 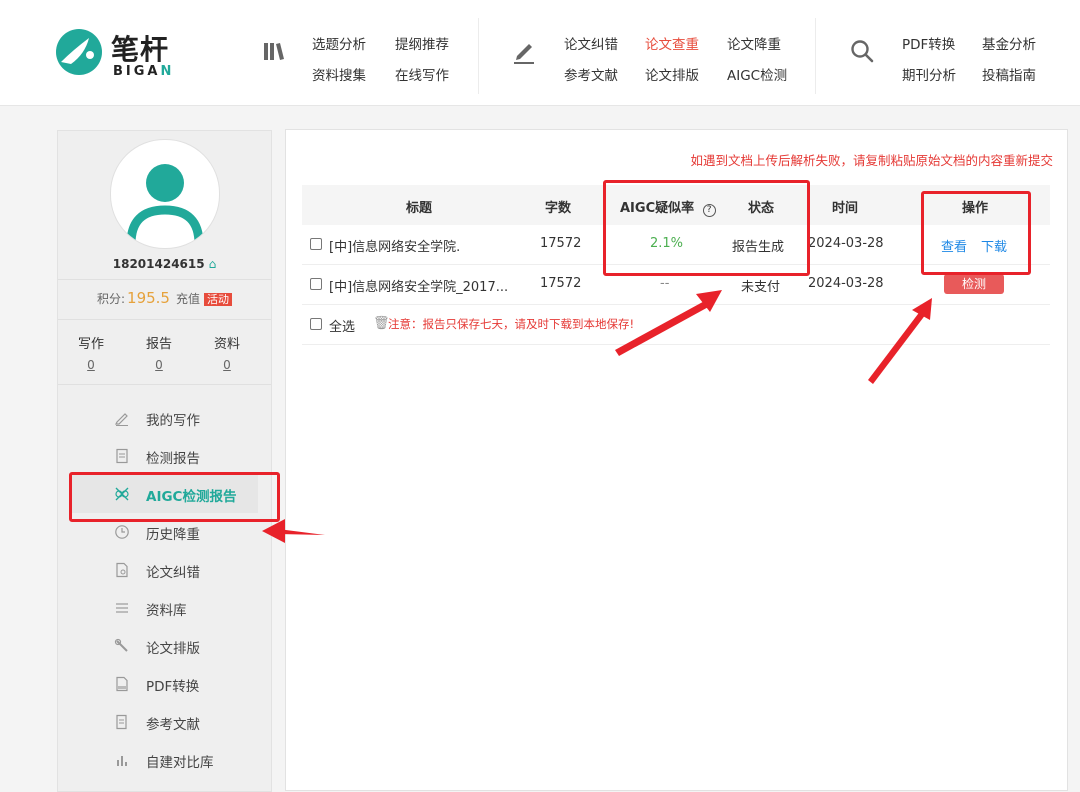 What do you see at coordinates (164, 264) in the screenshot?
I see `user-phone: 18201424615 ⌂` at bounding box center [164, 264].